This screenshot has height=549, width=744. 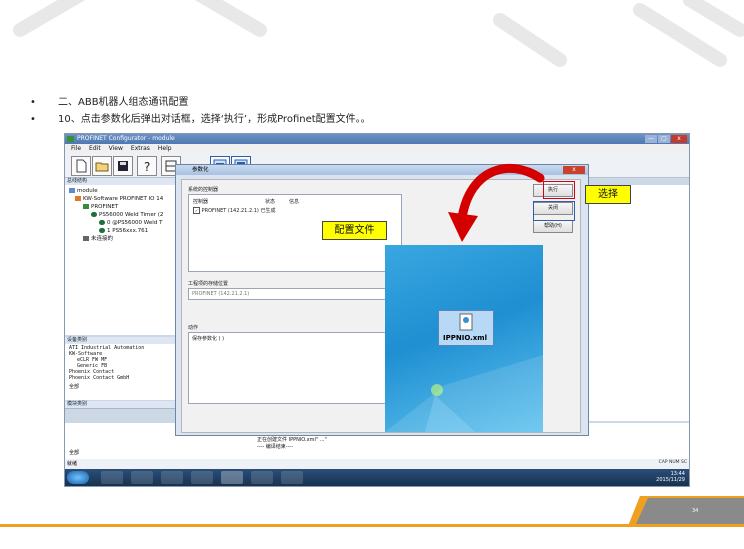 What do you see at coordinates (196, 210) in the screenshot?
I see `row-checkbox: ✓` at bounding box center [196, 210].